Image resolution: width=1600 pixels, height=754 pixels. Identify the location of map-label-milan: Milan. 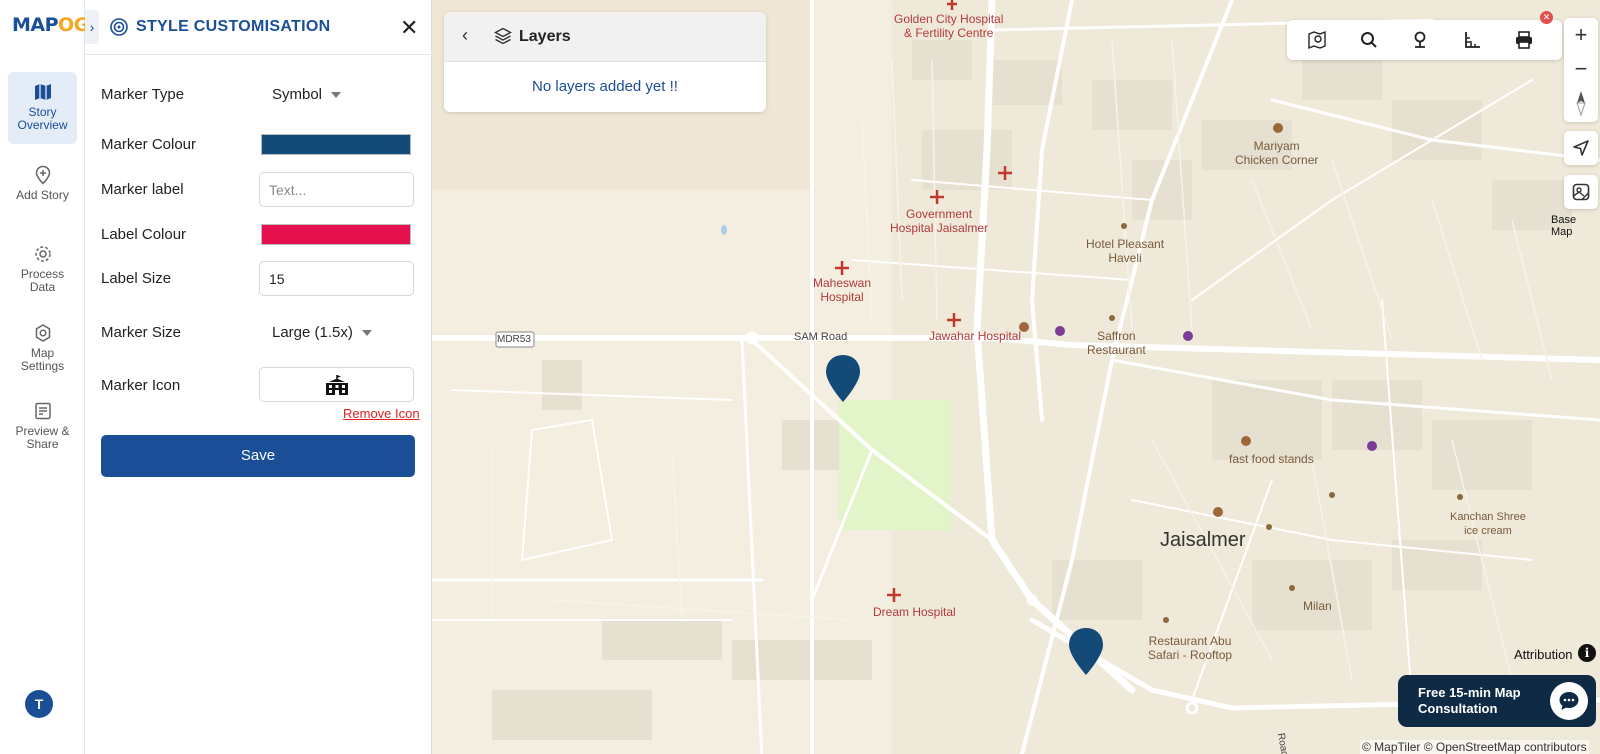
(1317, 606).